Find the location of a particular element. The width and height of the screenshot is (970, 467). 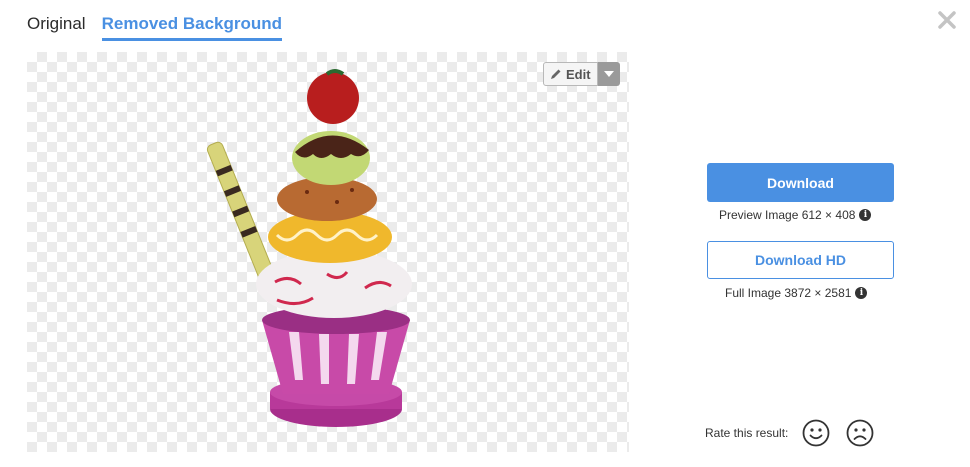

preview-image-info: Preview Image 612 × 408 i is located at coordinates (795, 215).